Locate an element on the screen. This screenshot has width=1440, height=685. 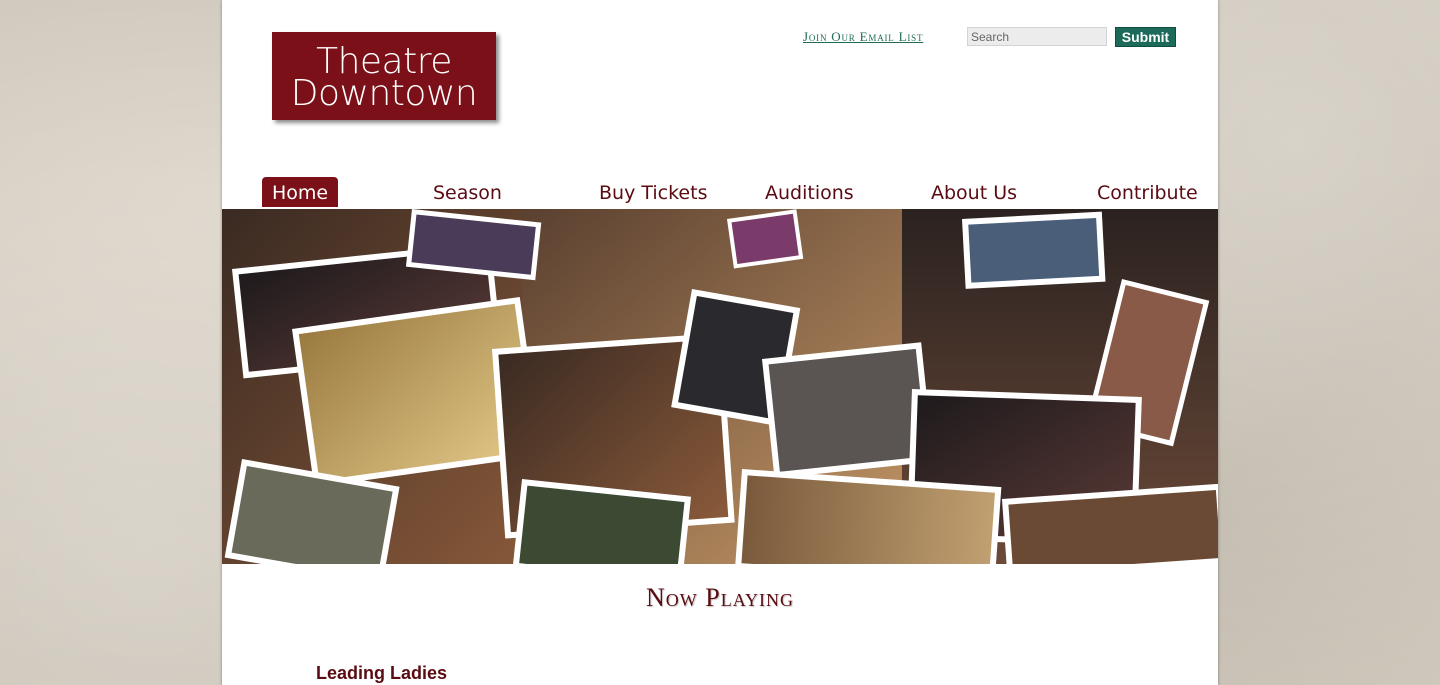
search-input is located at coordinates (1037, 36).